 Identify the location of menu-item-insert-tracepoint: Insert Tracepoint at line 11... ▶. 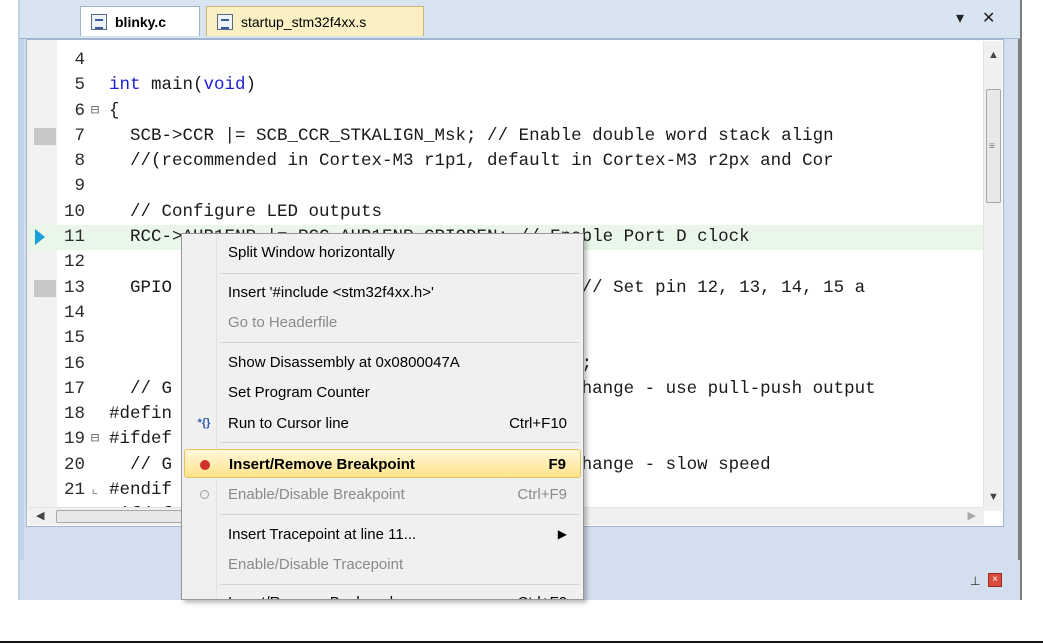
(382, 534).